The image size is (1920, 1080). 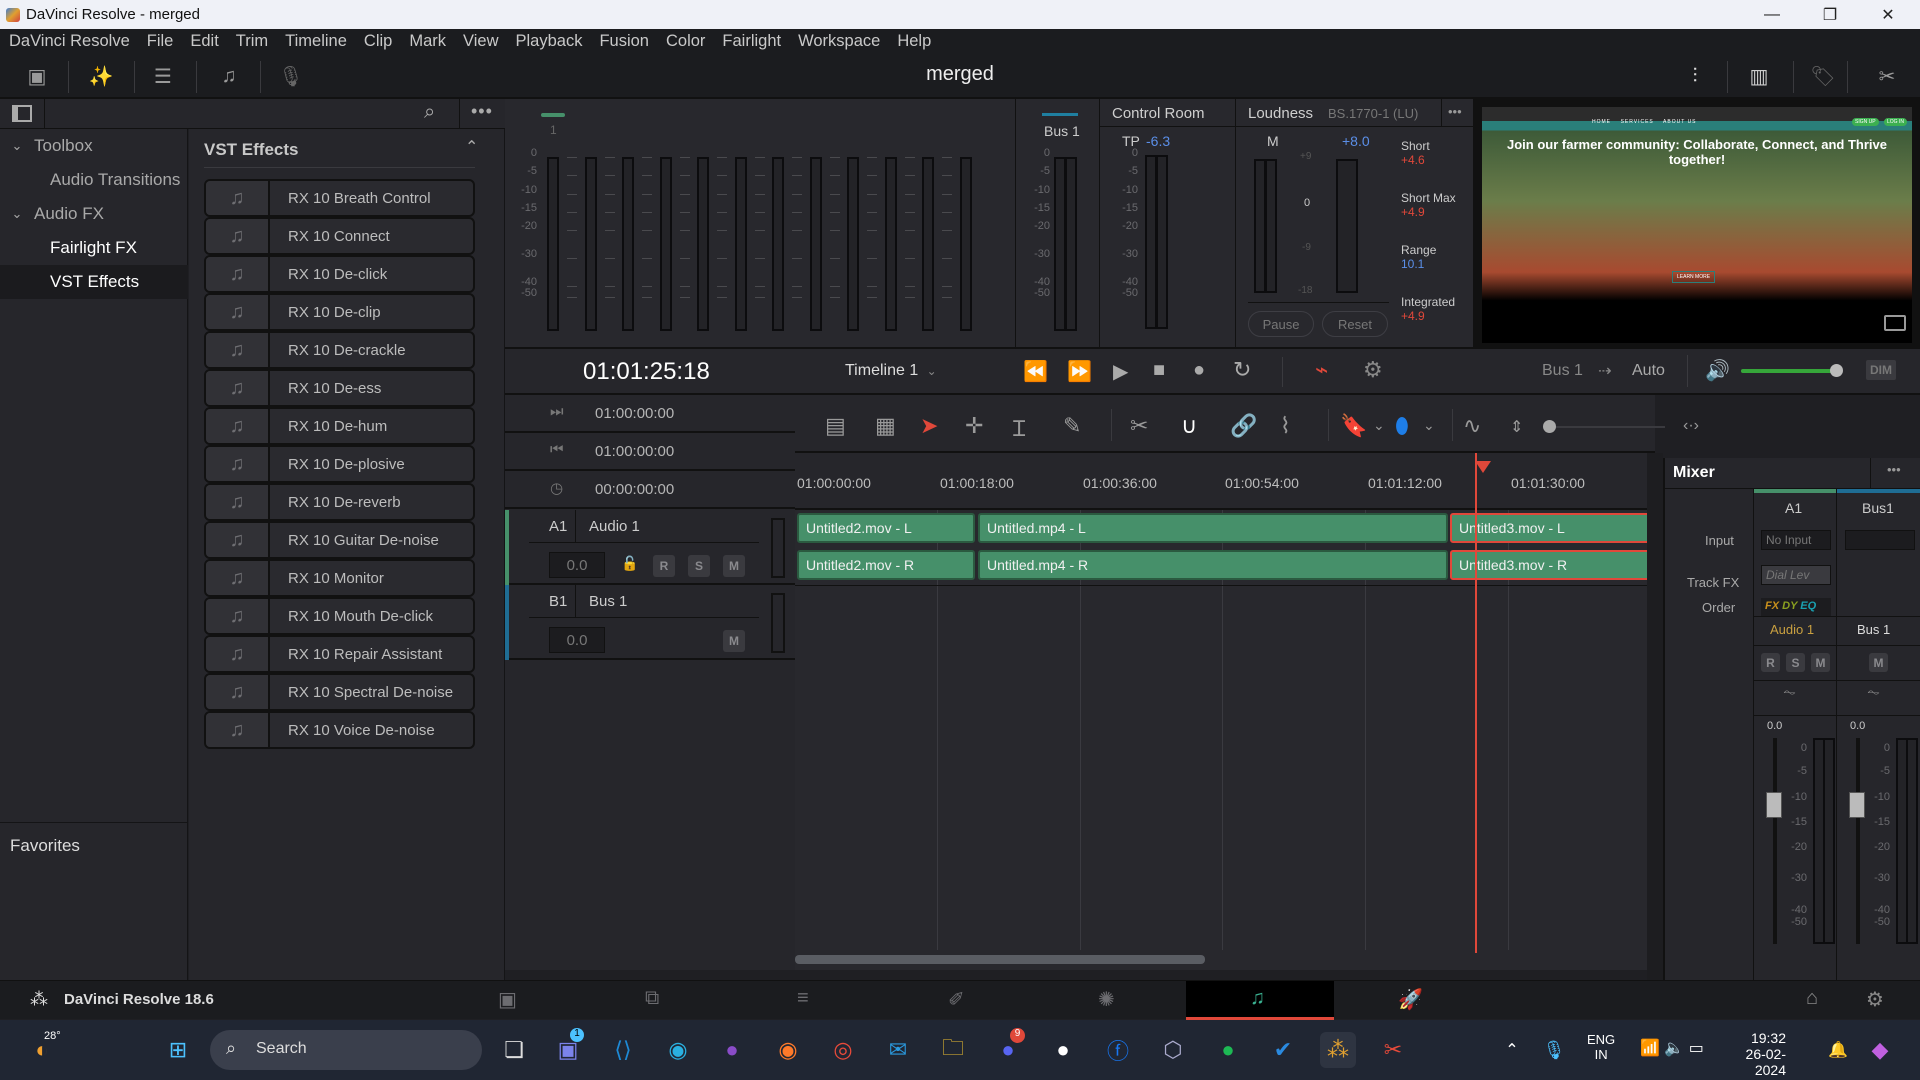 I want to click on close-button: ✕, so click(x=1888, y=14).